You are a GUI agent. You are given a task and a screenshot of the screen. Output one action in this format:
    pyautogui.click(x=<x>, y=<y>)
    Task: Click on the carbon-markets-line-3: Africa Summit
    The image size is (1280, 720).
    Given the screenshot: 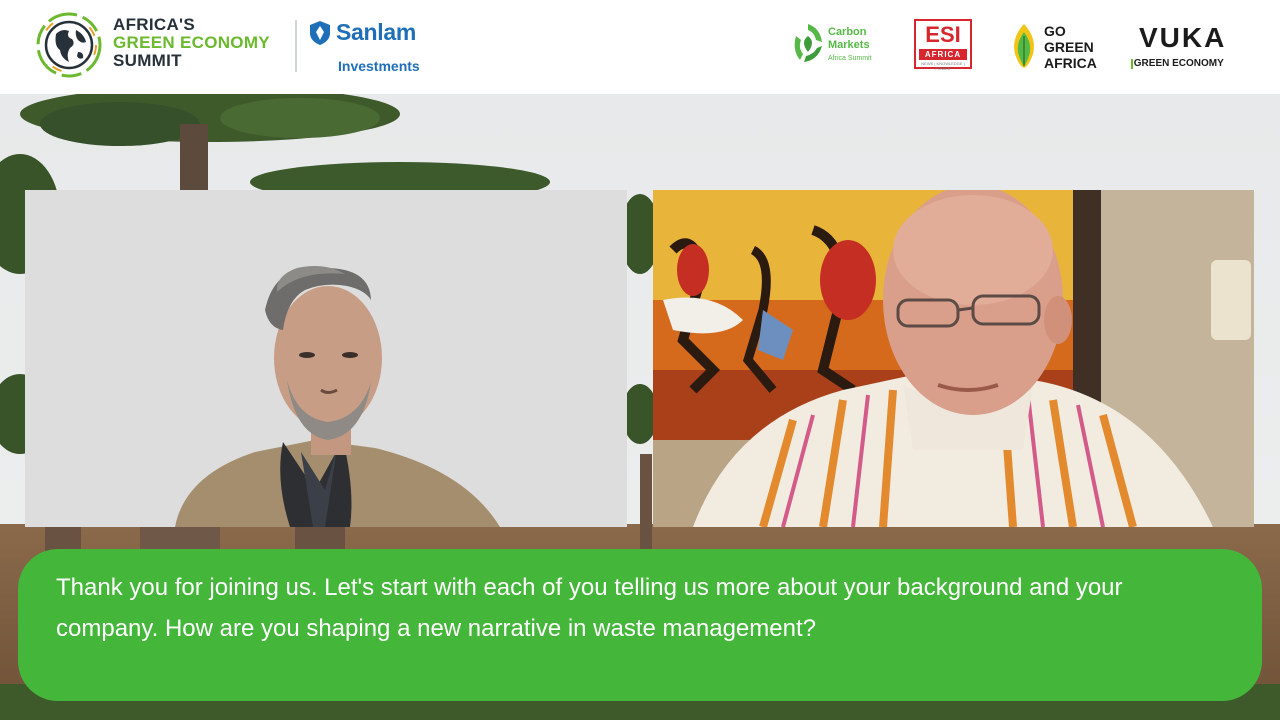 What is the action you would take?
    pyautogui.click(x=850, y=58)
    